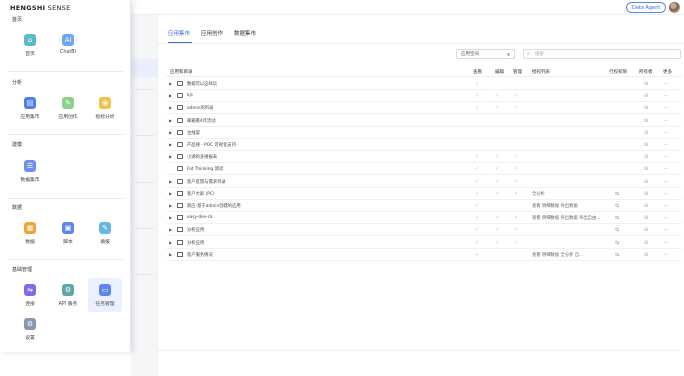 The height and width of the screenshot is (376, 684). What do you see at coordinates (497, 242) in the screenshot?
I see `edit-check: ✓` at bounding box center [497, 242].